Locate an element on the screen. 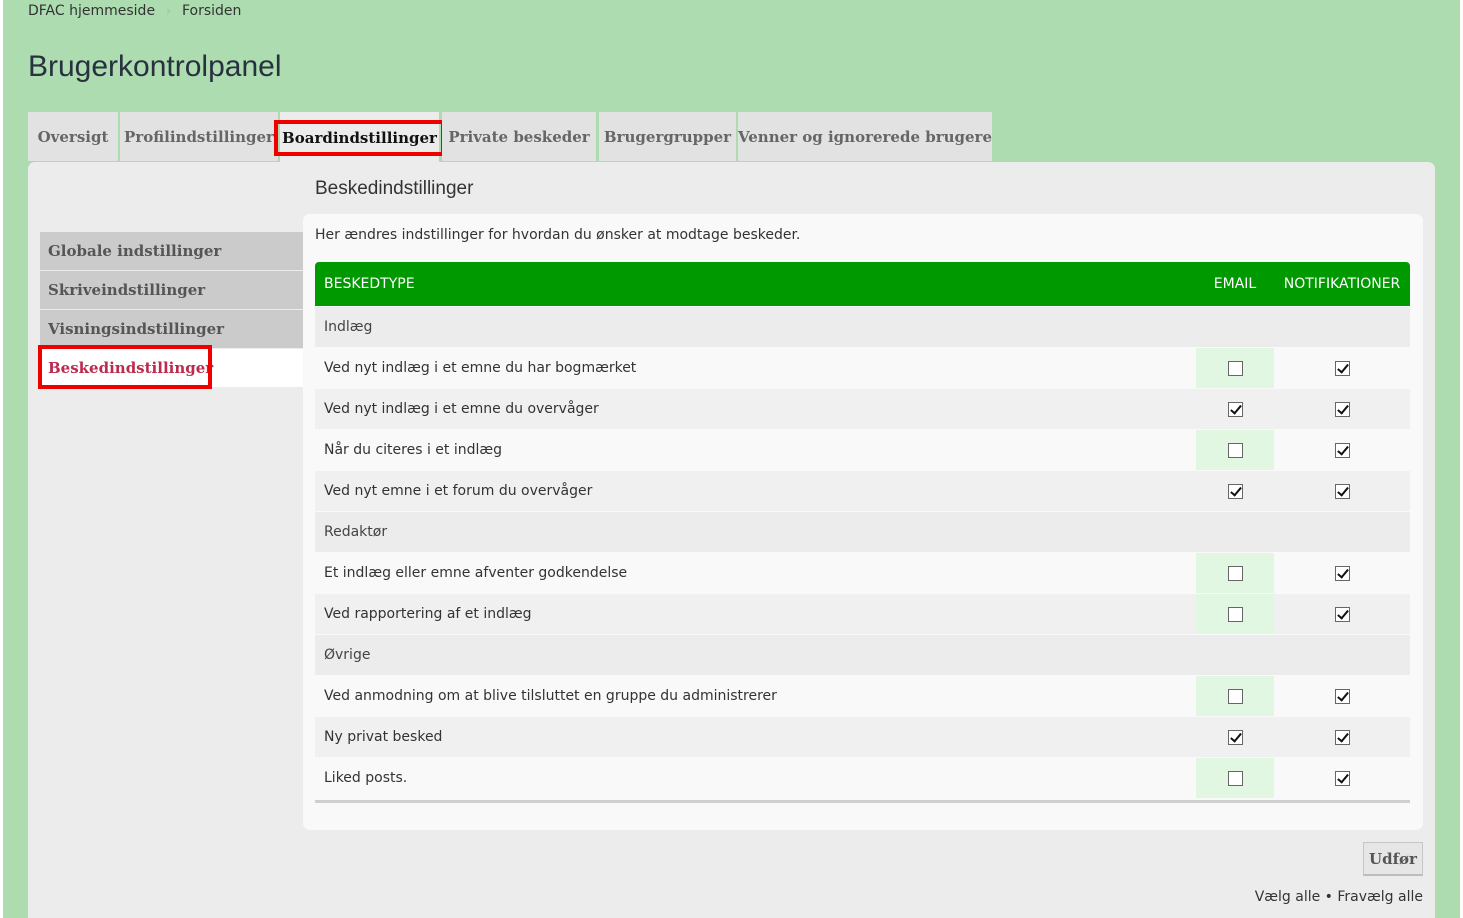  column-header-notifications: NOTIFIKATIONER is located at coordinates (1342, 284).